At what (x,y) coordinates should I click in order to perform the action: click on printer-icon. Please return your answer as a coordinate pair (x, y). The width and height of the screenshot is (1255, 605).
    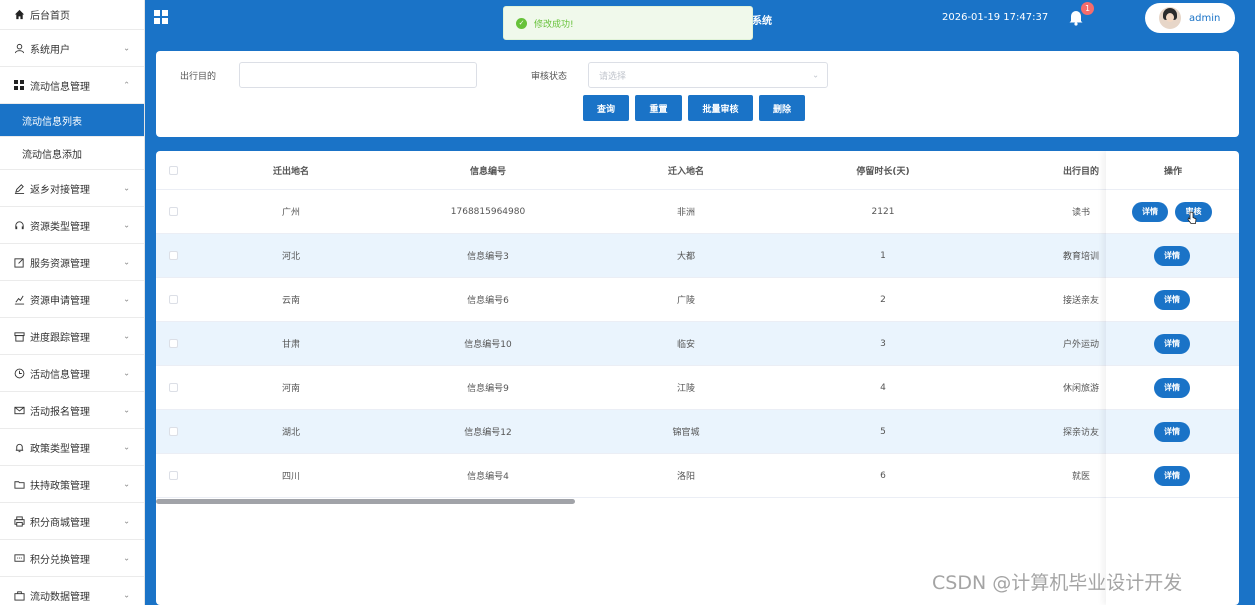
    Looking at the image, I should click on (19, 521).